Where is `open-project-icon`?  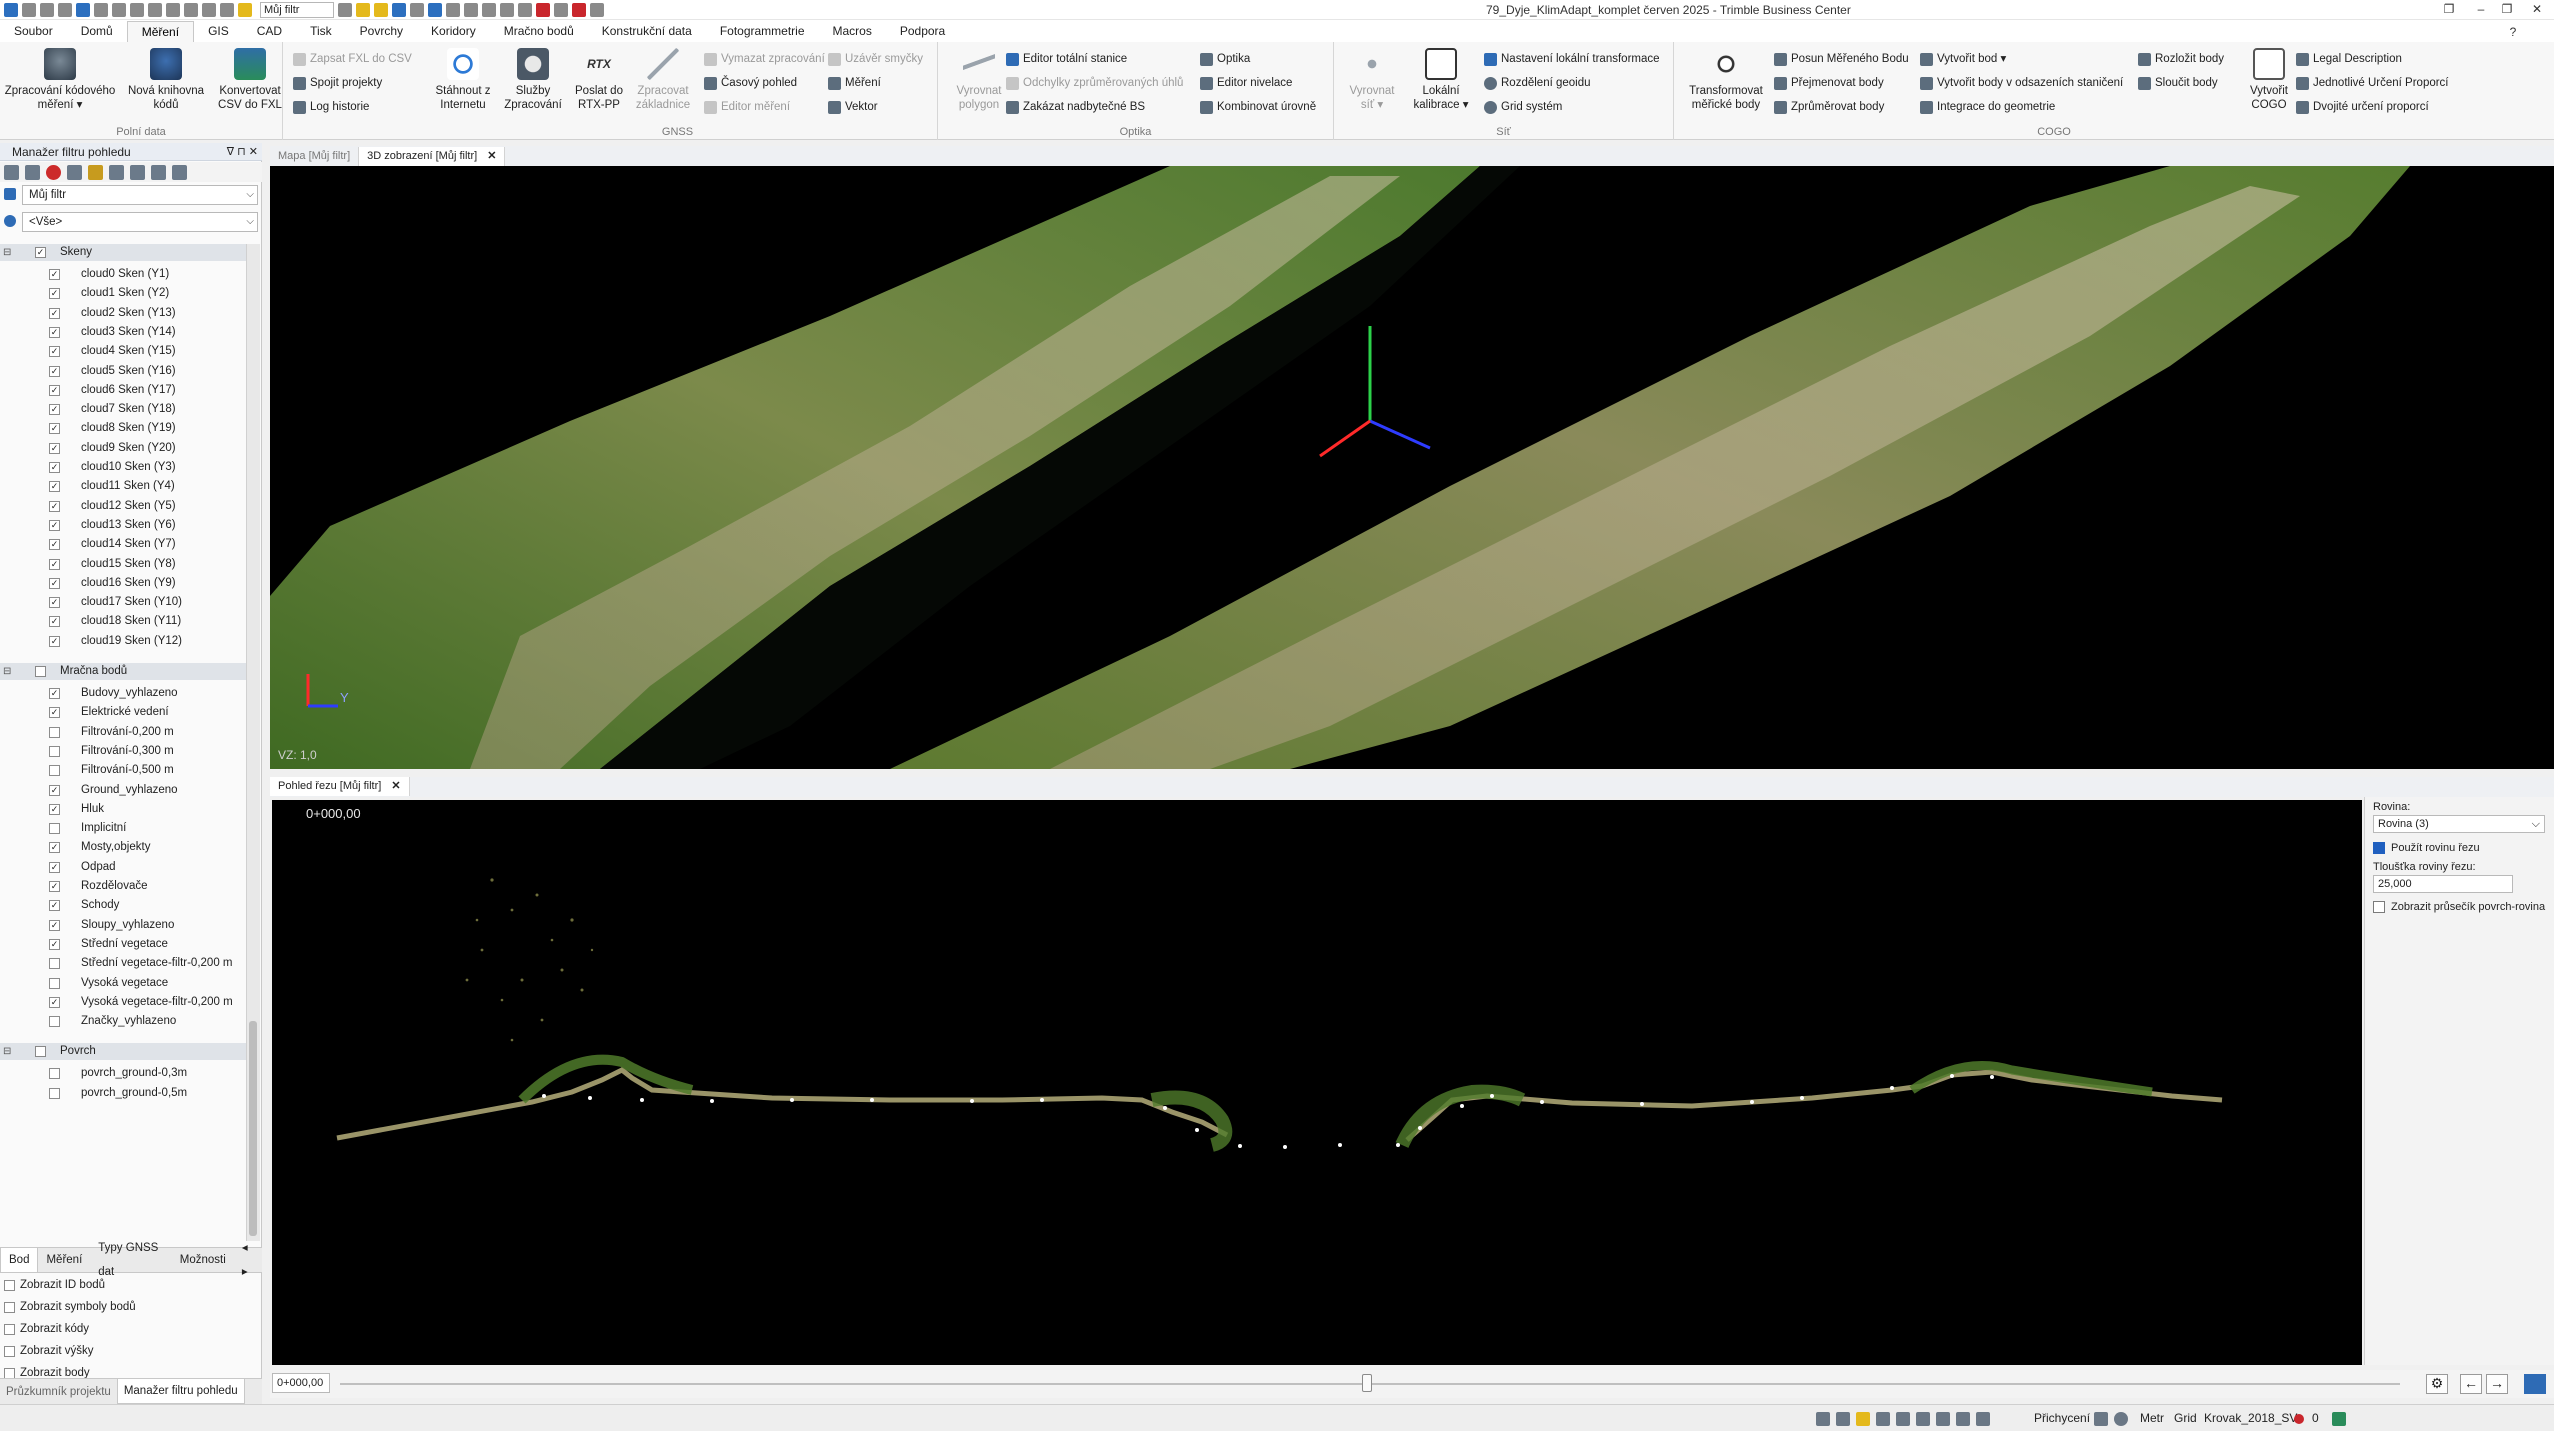
open-project-icon is located at coordinates (83, 9).